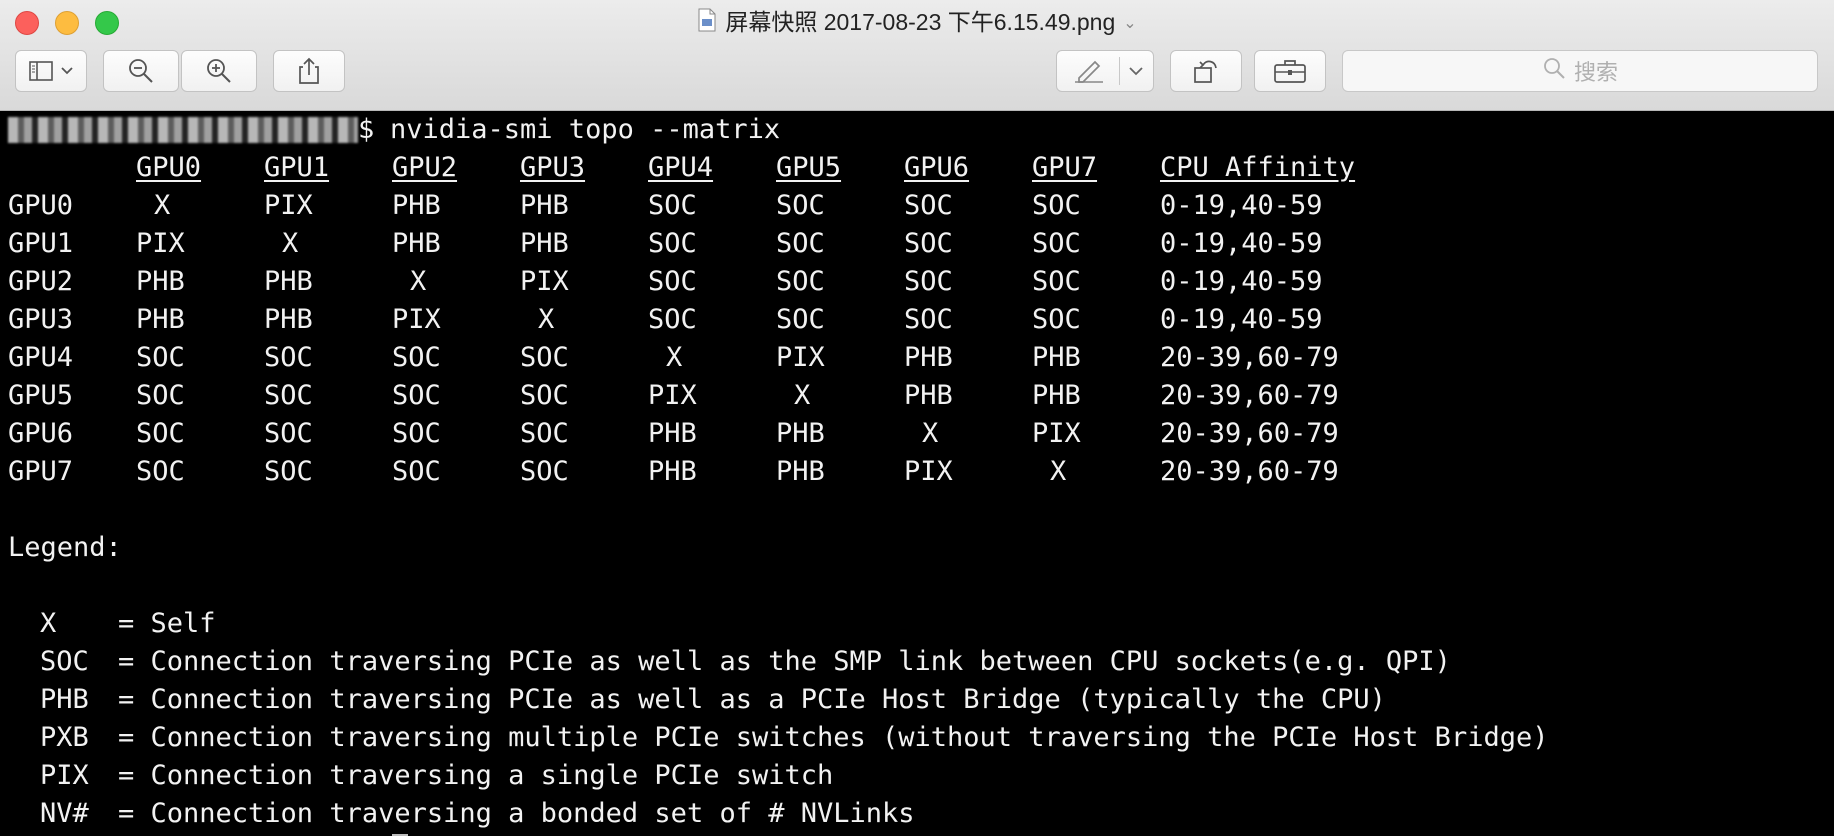  What do you see at coordinates (917, 130) in the screenshot?
I see `command-line: $ nvidia-smi topo --matrix` at bounding box center [917, 130].